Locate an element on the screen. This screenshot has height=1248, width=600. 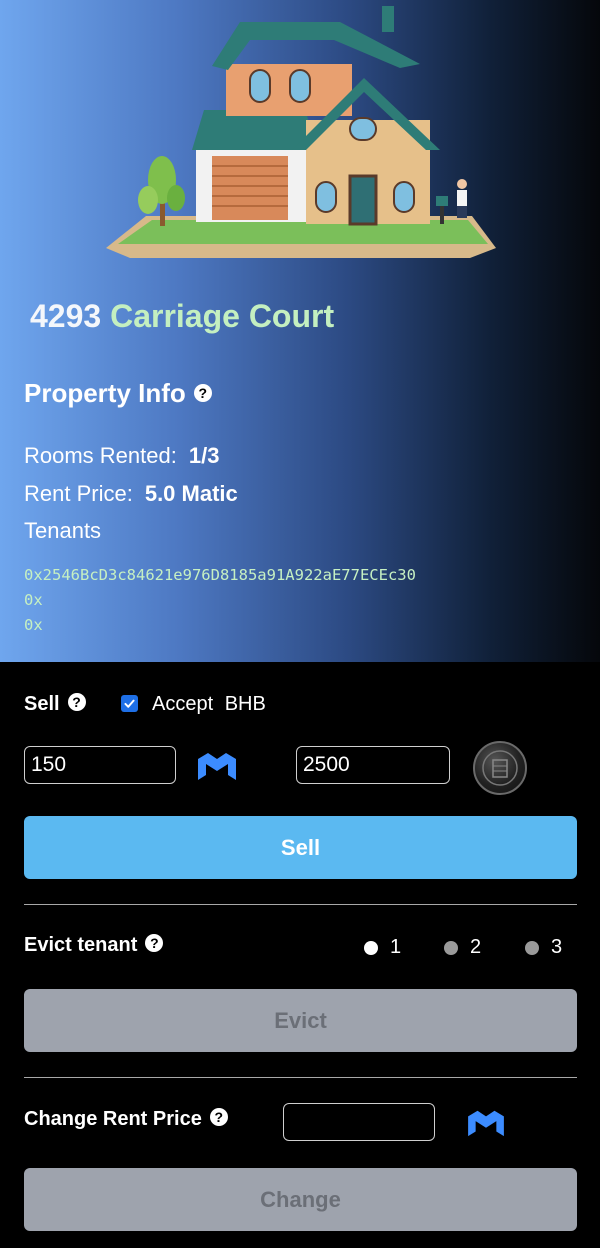
evict-tenant-label: Evict tenant? is located at coordinates (94, 945).